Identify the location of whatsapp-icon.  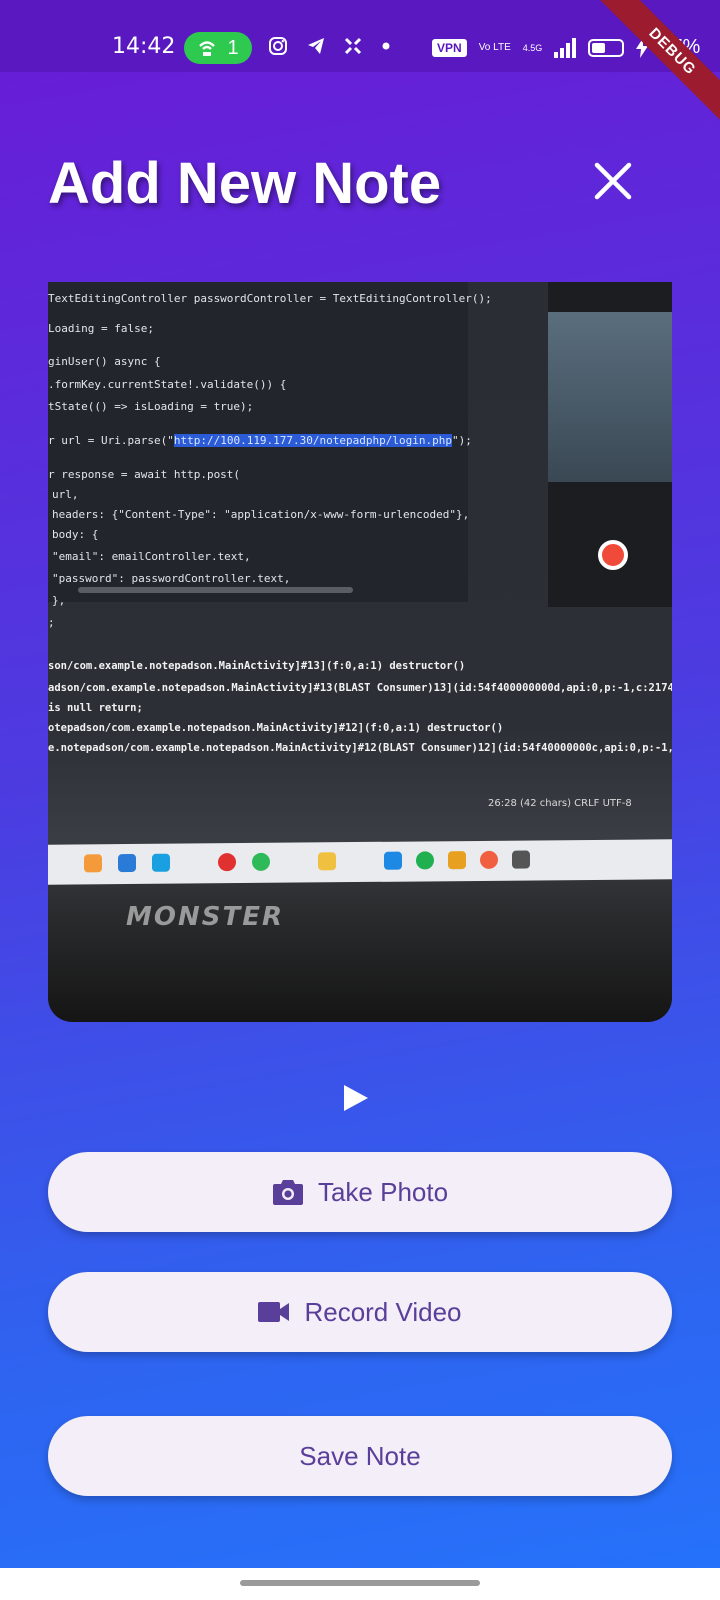
(261, 861).